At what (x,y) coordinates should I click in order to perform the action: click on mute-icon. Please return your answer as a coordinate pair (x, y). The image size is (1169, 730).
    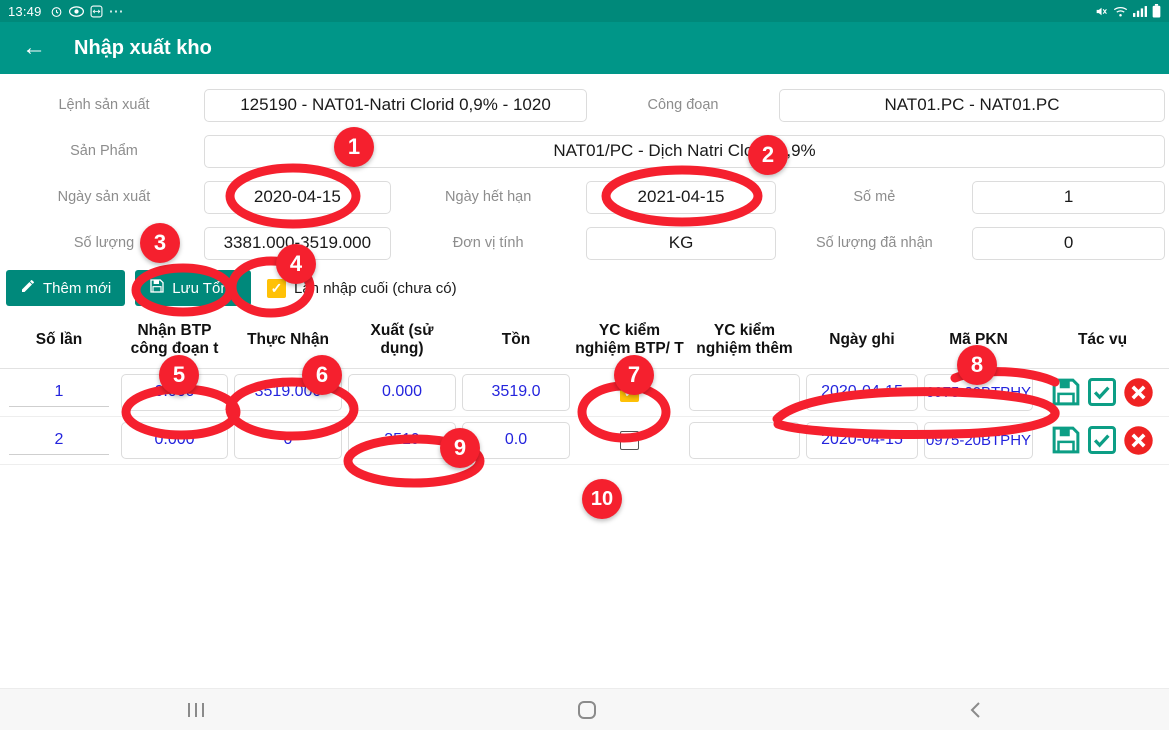
    Looking at the image, I should click on (1101, 11).